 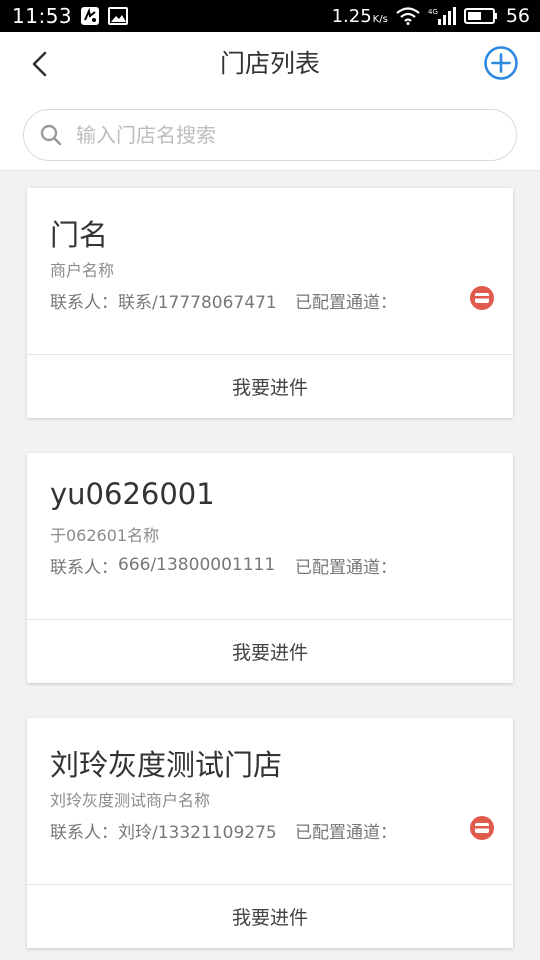 What do you see at coordinates (269, 63) in the screenshot?
I see `page-title: 门店列表` at bounding box center [269, 63].